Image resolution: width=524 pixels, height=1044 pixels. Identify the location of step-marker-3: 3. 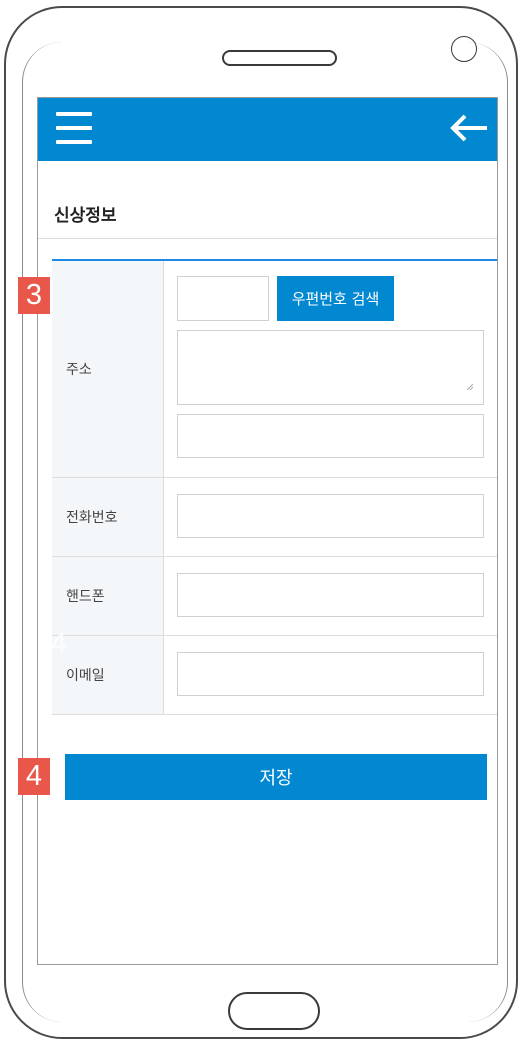
(34, 295).